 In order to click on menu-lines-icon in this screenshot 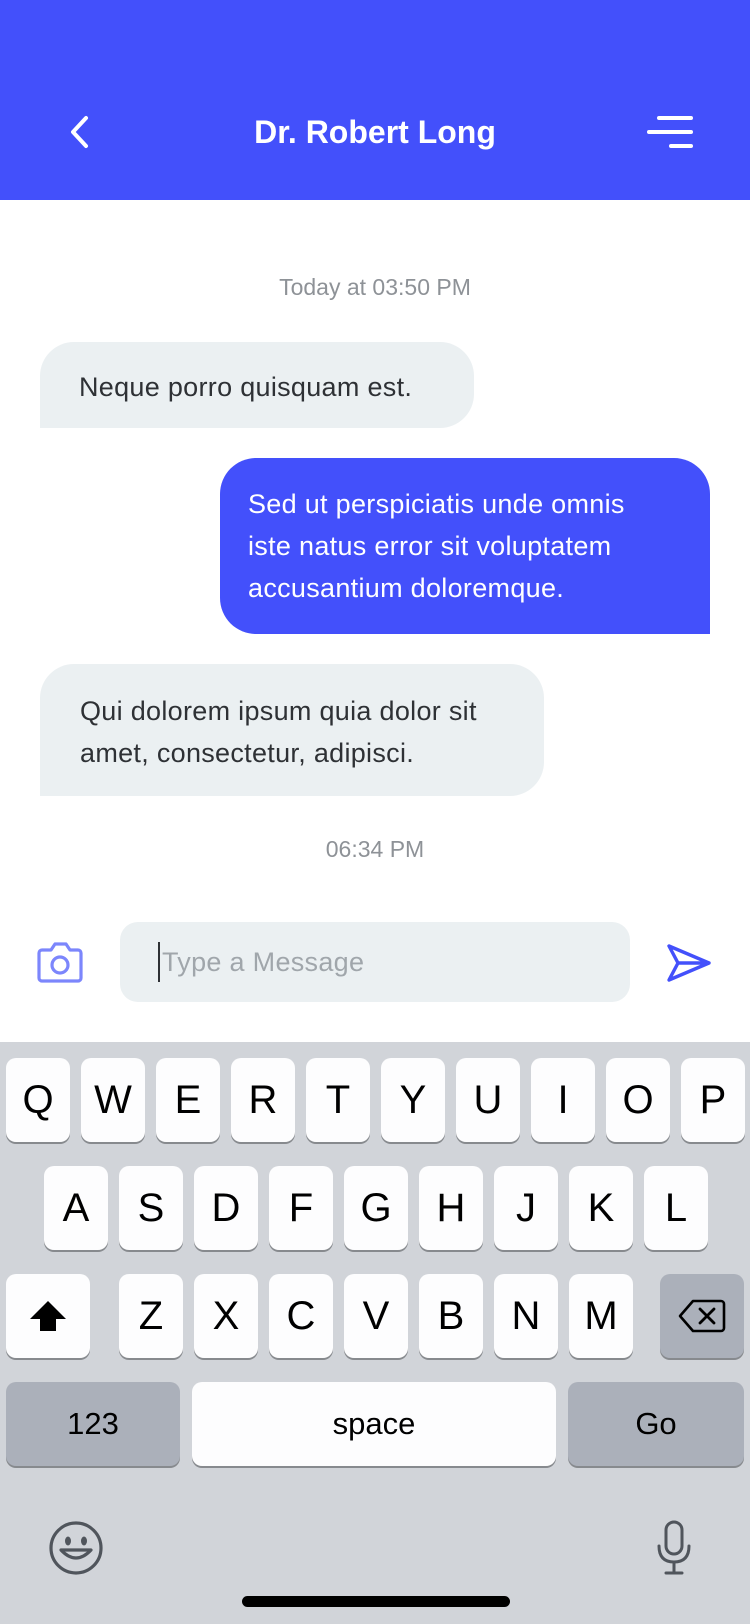, I will do `click(670, 132)`.